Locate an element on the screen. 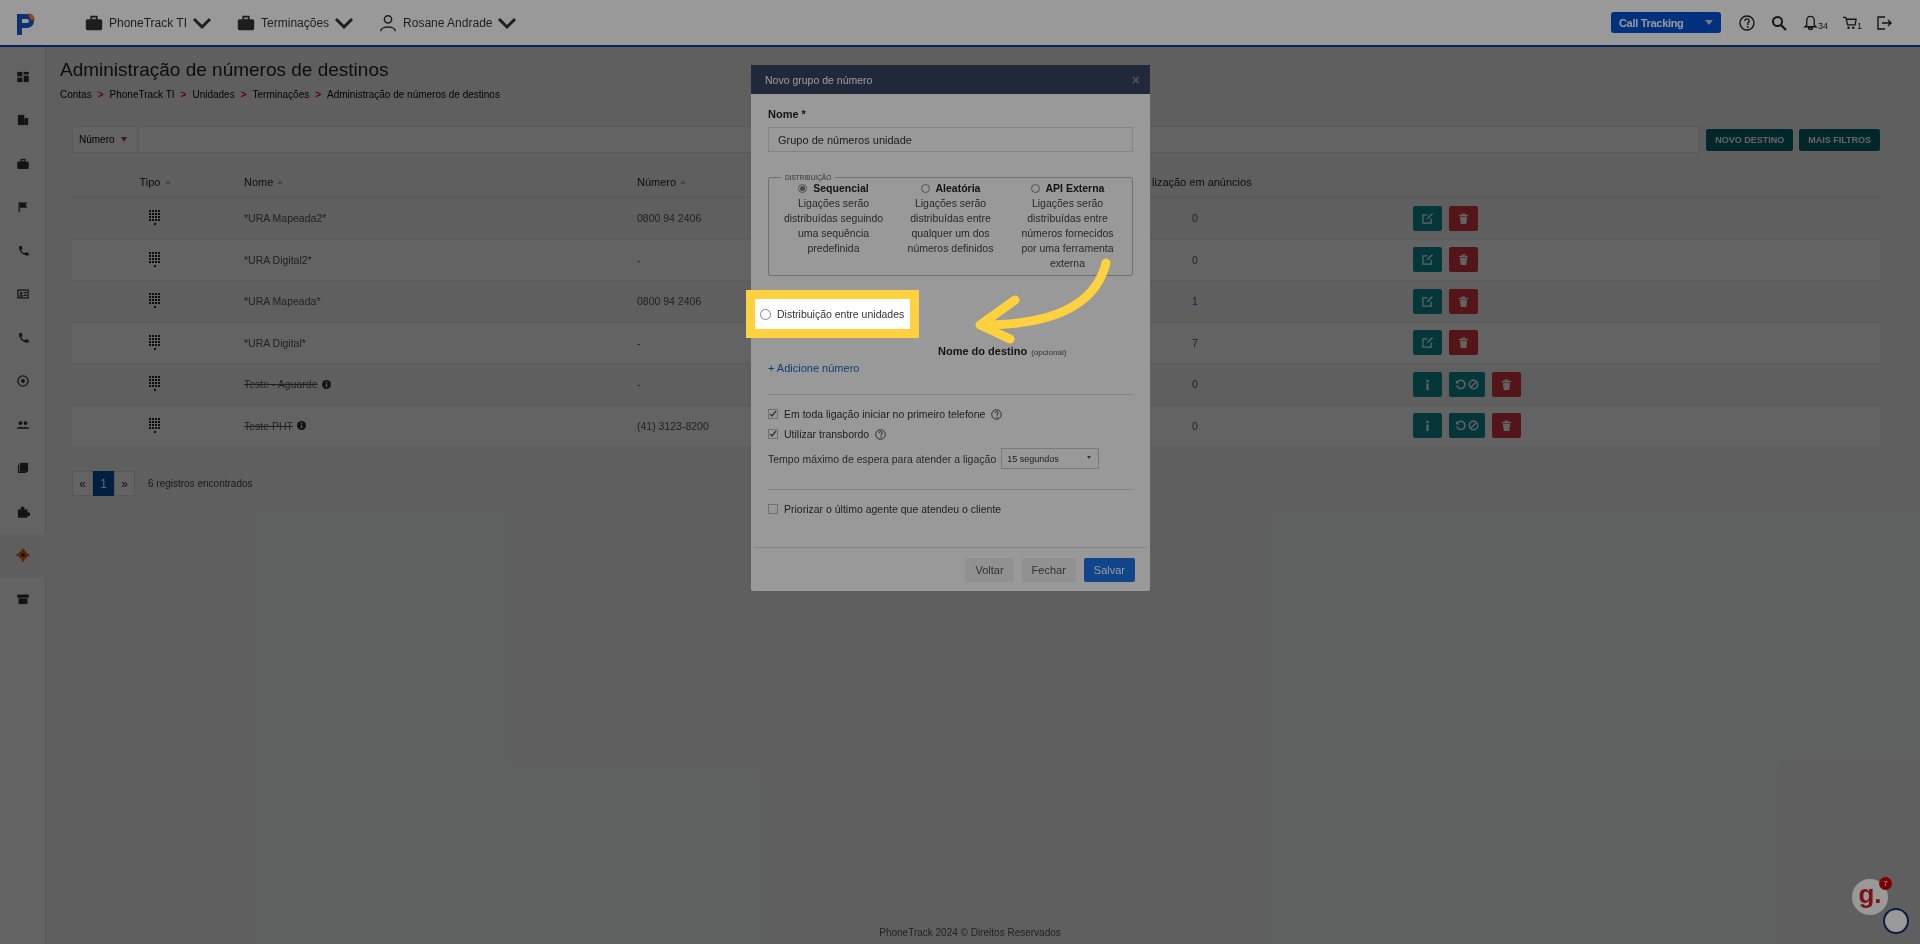  notification-badge: 7 is located at coordinates (1885, 883).